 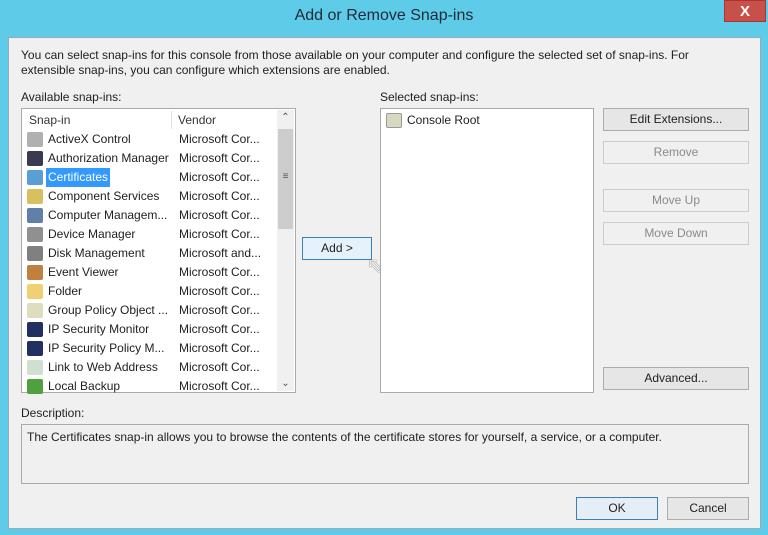 What do you see at coordinates (35, 272) in the screenshot?
I see `event-viewer-icon` at bounding box center [35, 272].